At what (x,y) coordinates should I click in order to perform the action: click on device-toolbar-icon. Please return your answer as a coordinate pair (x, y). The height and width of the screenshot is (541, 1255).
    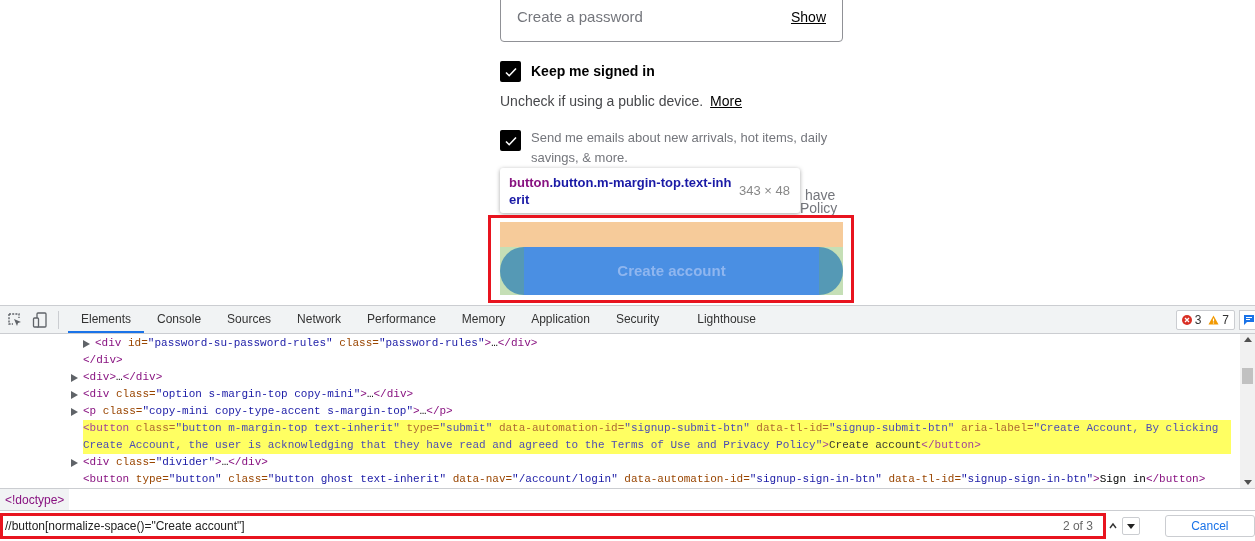
    Looking at the image, I should click on (40, 319).